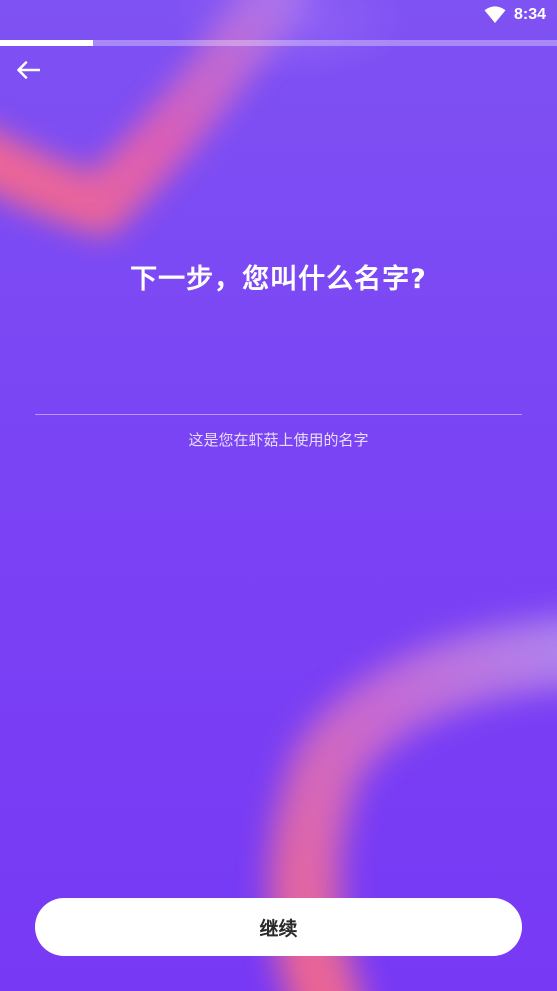 This screenshot has width=557, height=991. I want to click on back-button, so click(28, 70).